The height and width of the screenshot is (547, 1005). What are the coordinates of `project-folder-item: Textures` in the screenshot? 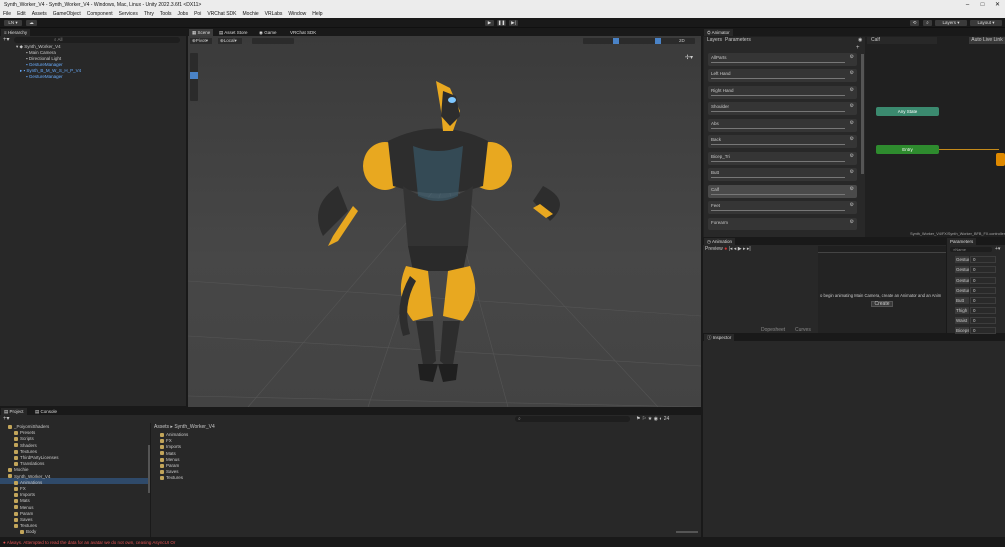 It's located at (171, 478).